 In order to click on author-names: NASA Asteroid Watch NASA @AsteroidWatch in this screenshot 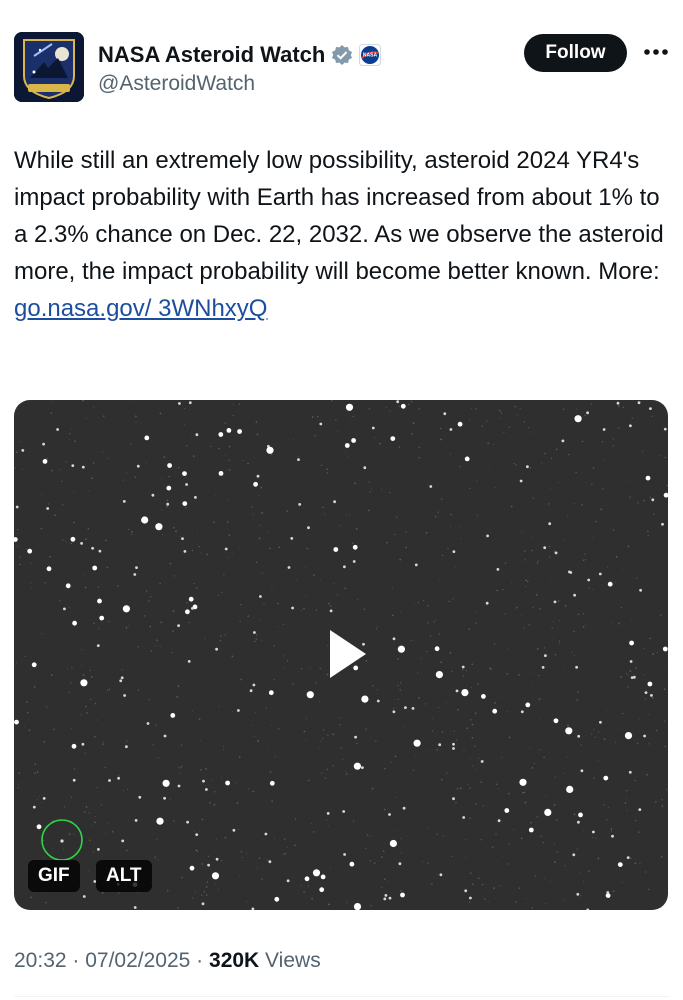, I will do `click(240, 70)`.